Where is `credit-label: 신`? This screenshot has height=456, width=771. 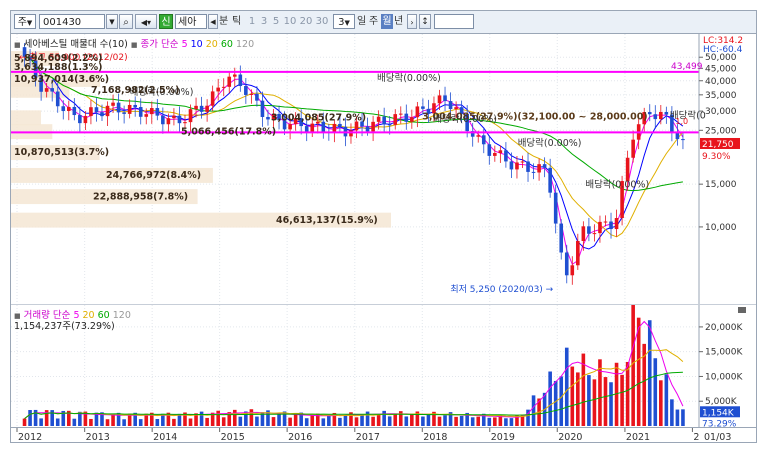 credit-label: 신 is located at coordinates (166, 22).